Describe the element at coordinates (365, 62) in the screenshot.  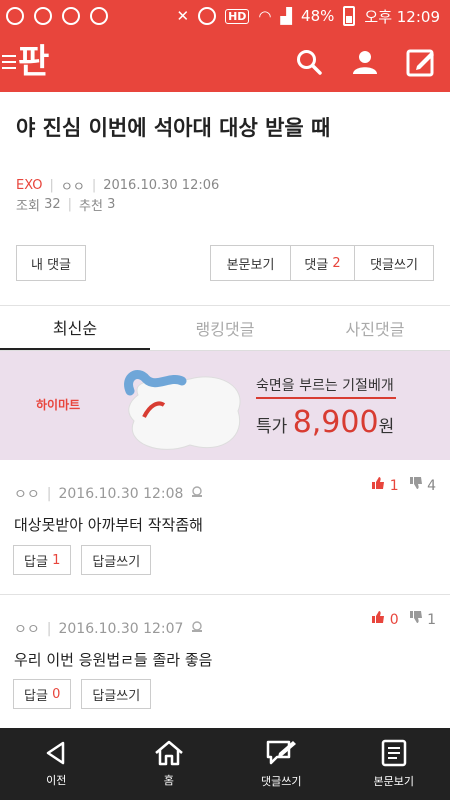
I see `user-icon` at that location.